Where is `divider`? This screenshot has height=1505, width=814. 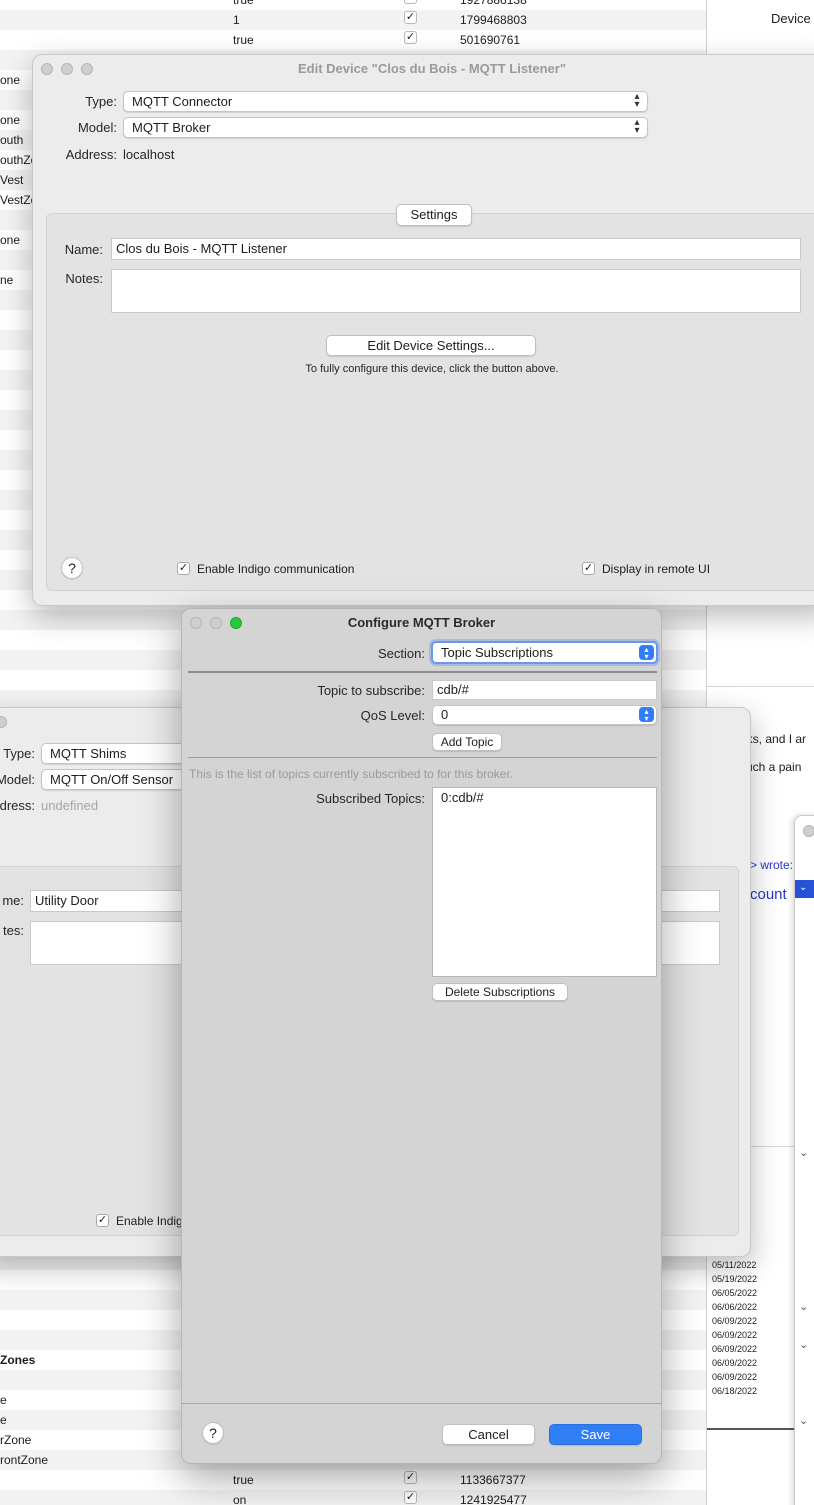
divider is located at coordinates (751, 1429).